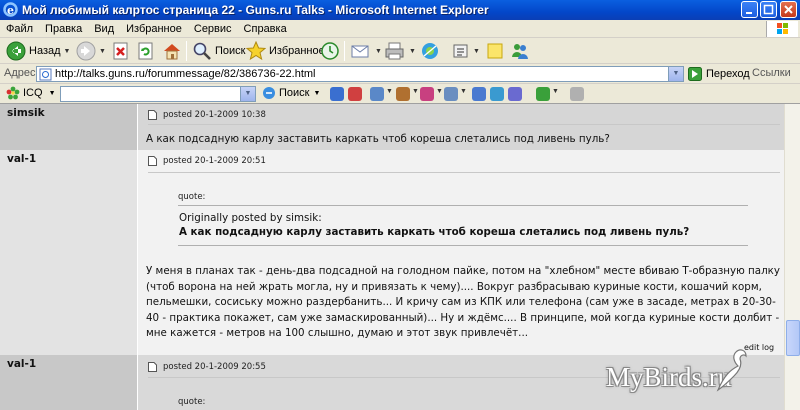 The width and height of the screenshot is (800, 410). I want to click on go-arrow-icon, so click(695, 74).